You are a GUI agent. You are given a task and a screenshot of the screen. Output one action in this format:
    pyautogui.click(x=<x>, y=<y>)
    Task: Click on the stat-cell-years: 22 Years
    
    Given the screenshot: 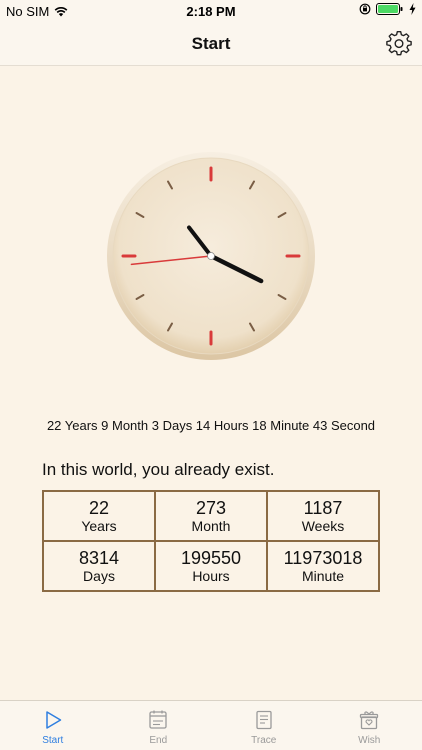 What is the action you would take?
    pyautogui.click(x=99, y=516)
    